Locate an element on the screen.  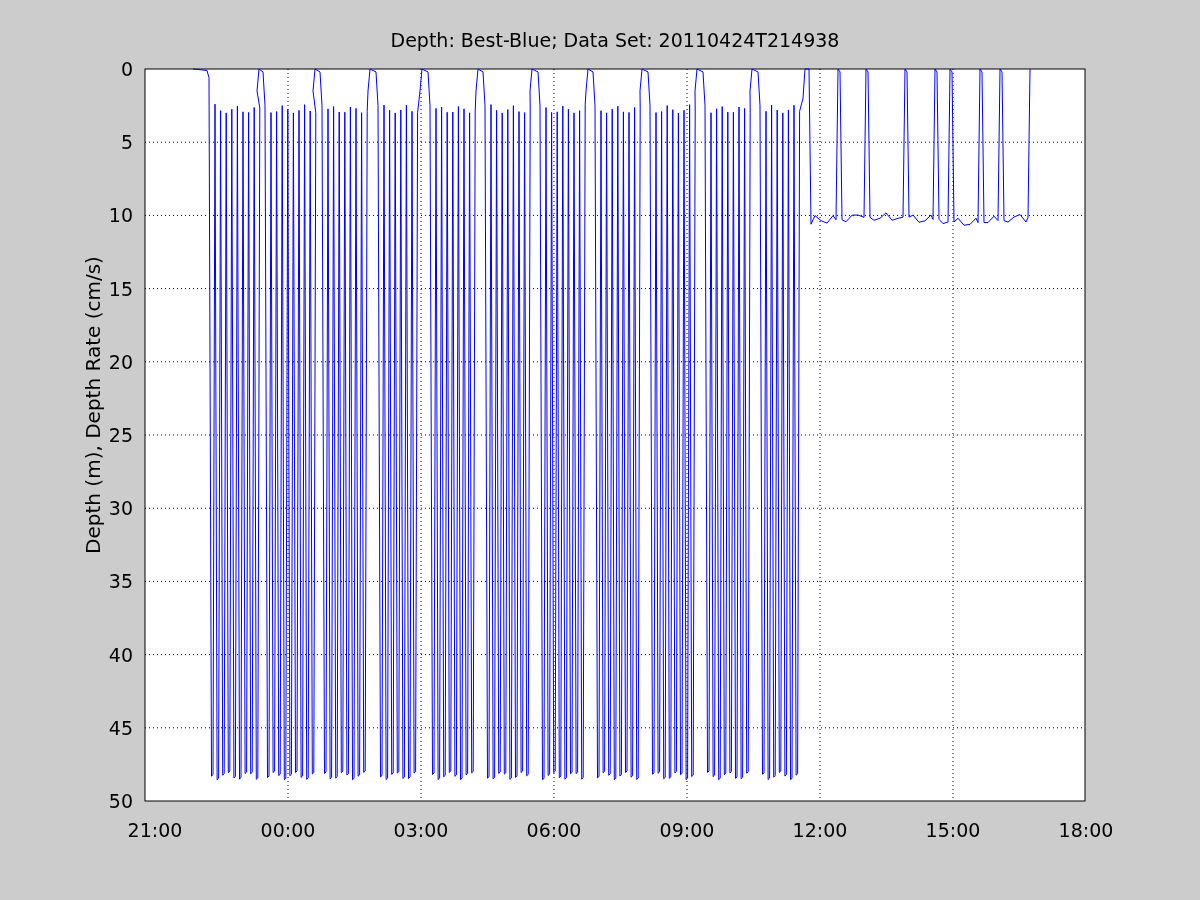
y-tick-label: 50 is located at coordinates (120, 801).